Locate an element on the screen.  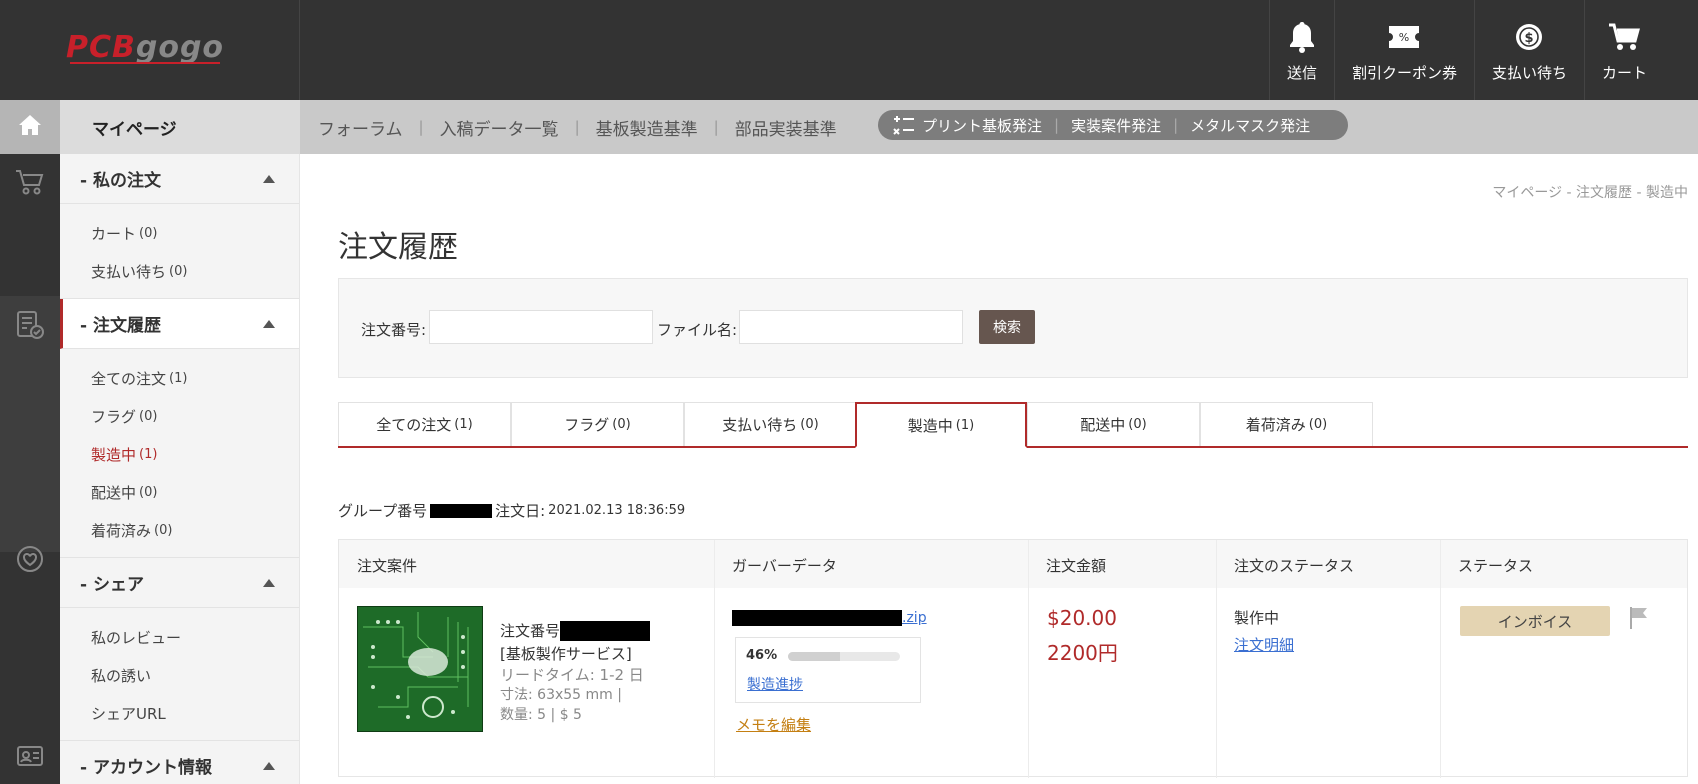
sidebar-item-my-reviews: 私のレビュー is located at coordinates (195, 637).